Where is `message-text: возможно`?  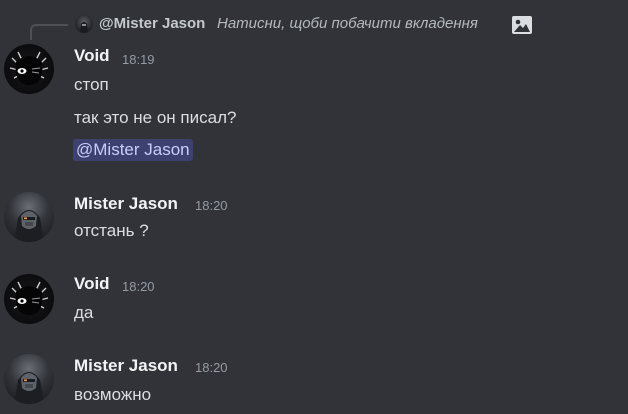 message-text: возможно is located at coordinates (113, 394).